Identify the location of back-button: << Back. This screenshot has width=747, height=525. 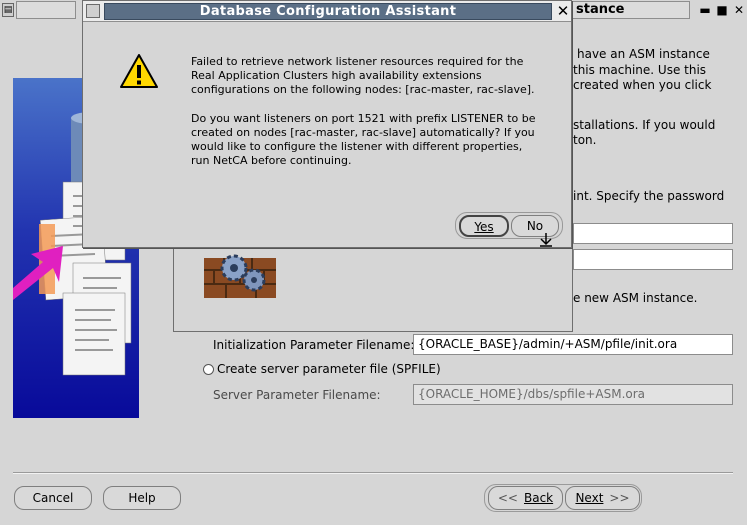
(525, 498).